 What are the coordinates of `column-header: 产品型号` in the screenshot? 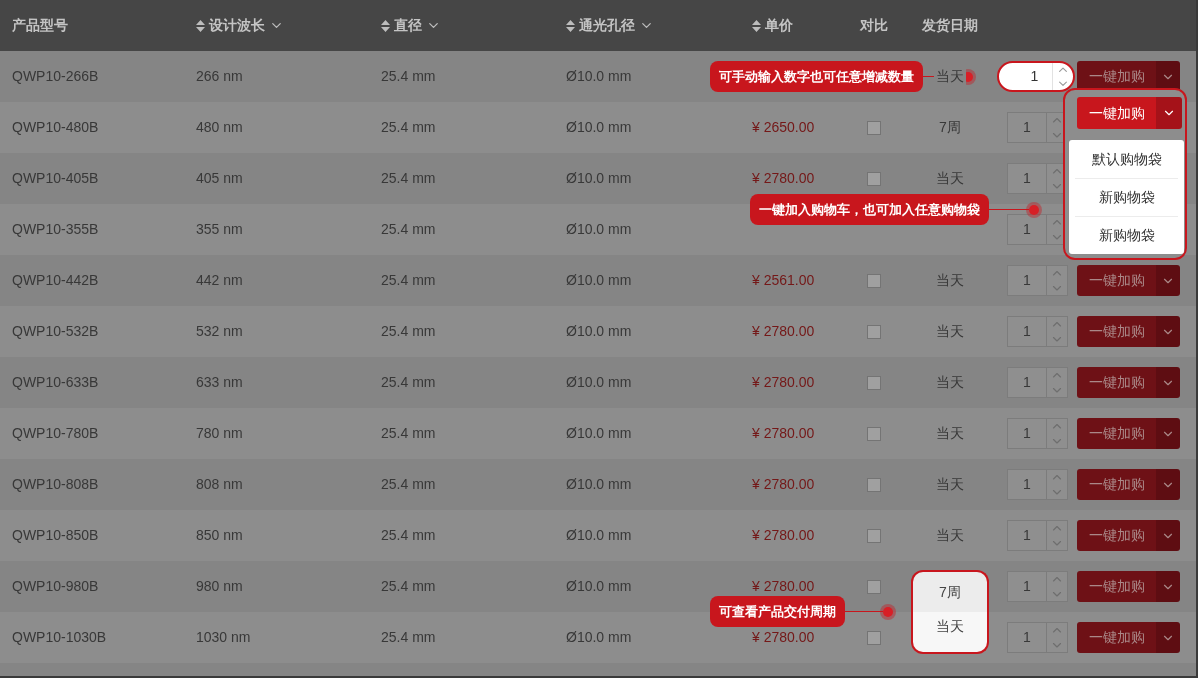 It's located at (40, 25).